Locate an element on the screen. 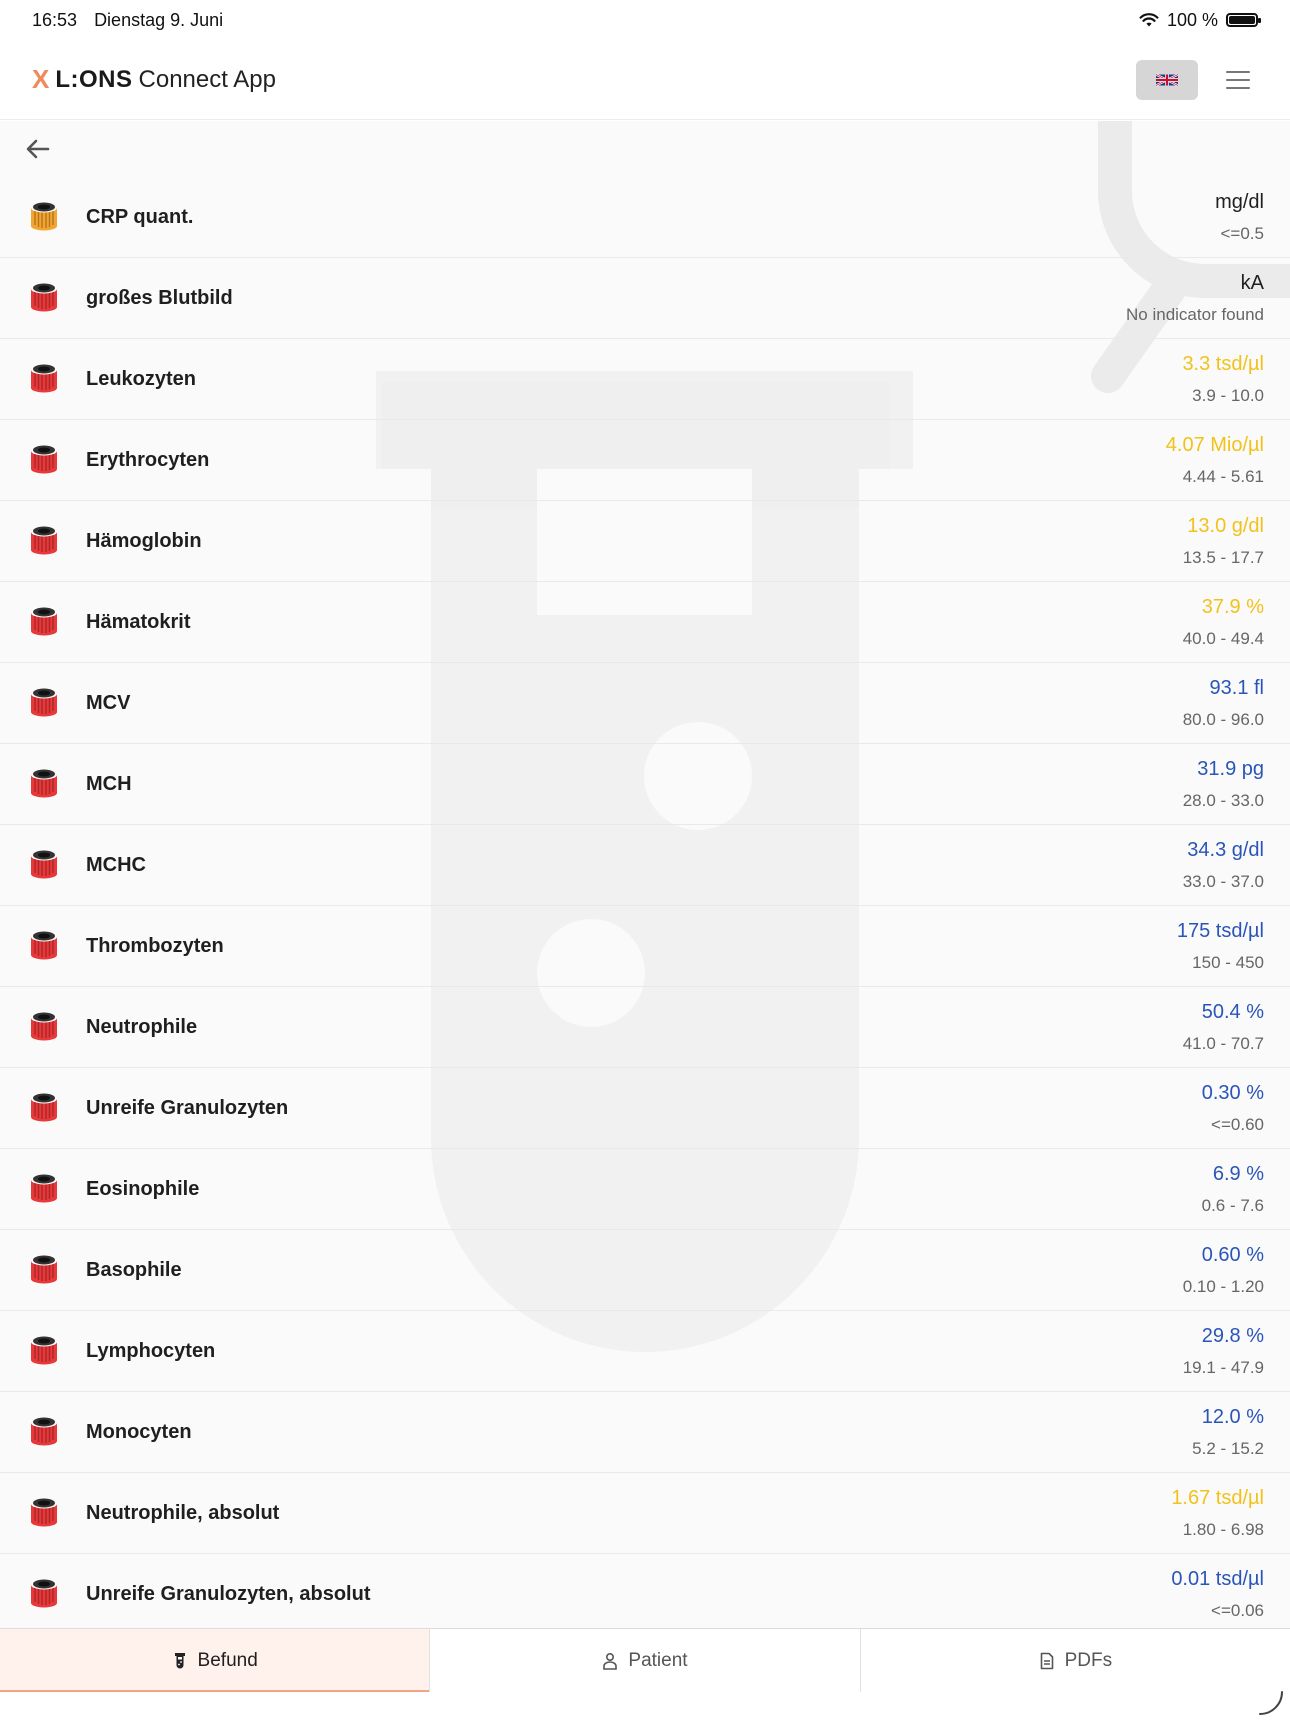 This screenshot has height=1720, width=1290. battery-percent: 100 % is located at coordinates (1192, 19).